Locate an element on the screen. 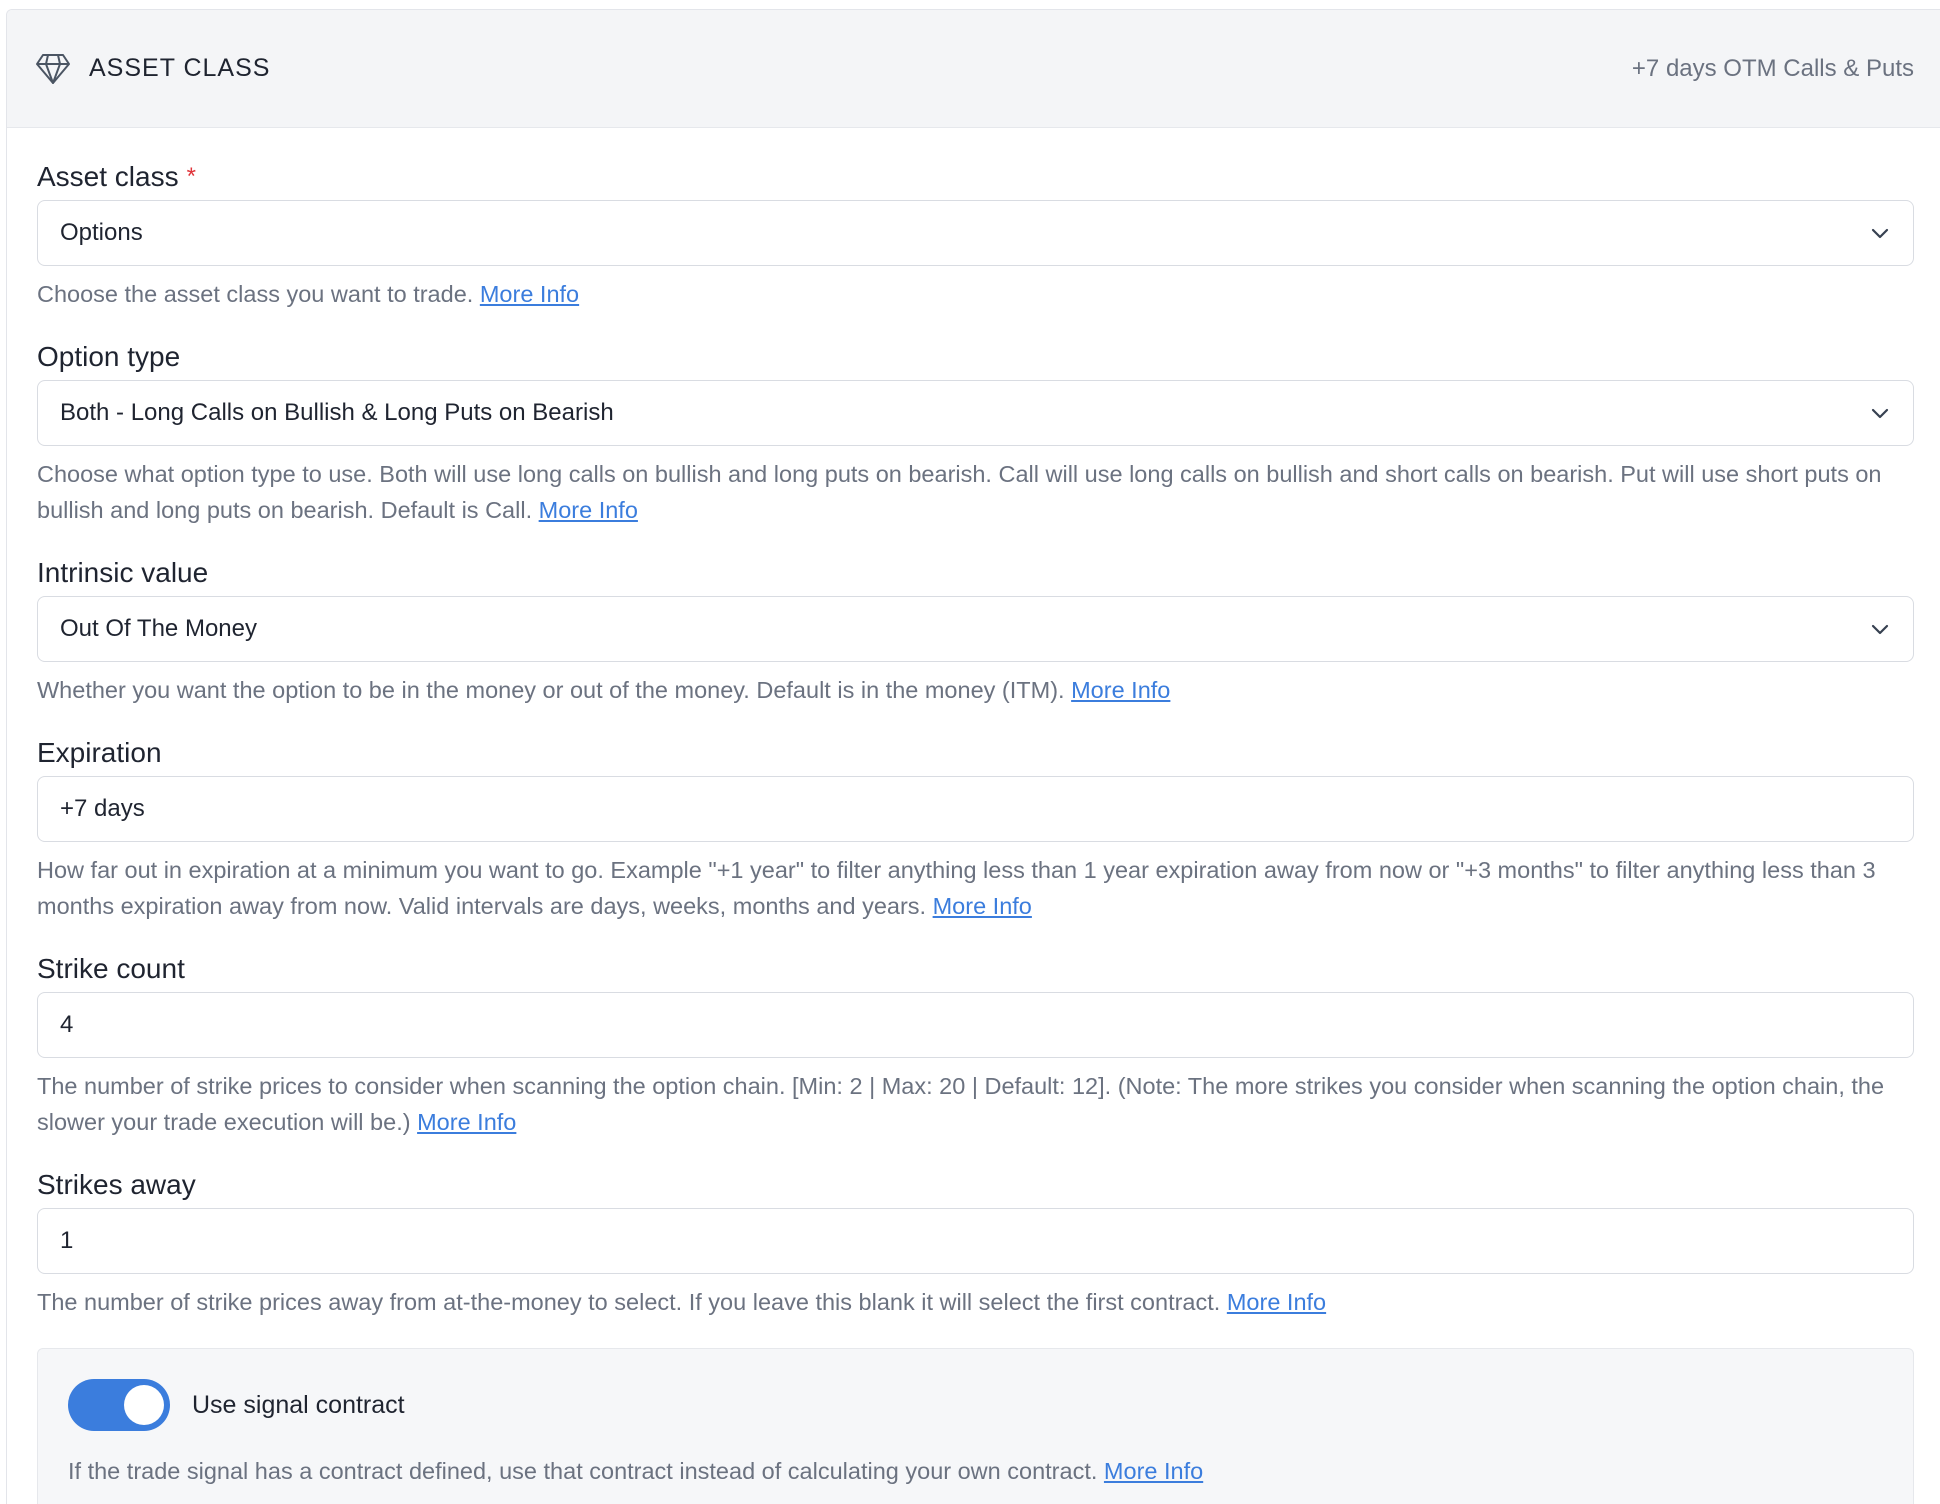 This screenshot has height=1504, width=1940. strikes-away-value: 1 is located at coordinates (67, 1240).